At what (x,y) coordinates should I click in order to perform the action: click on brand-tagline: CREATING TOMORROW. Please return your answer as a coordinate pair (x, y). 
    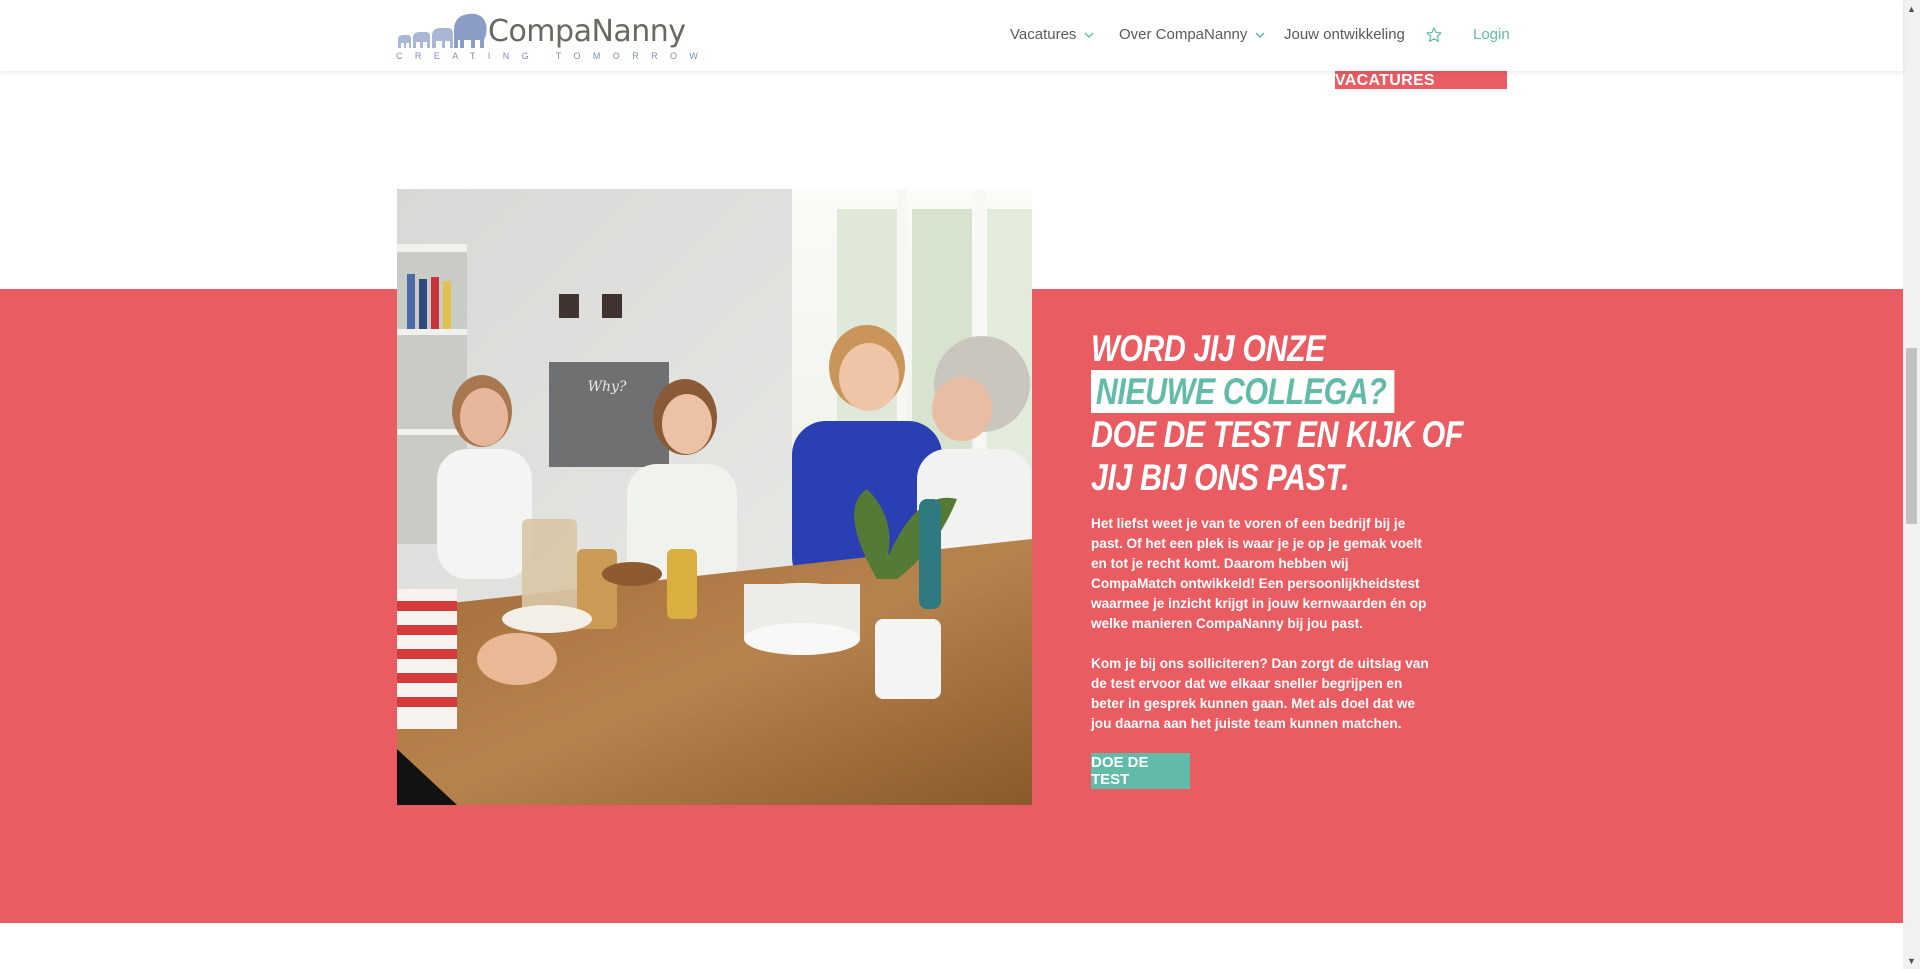
    Looking at the image, I should click on (553, 56).